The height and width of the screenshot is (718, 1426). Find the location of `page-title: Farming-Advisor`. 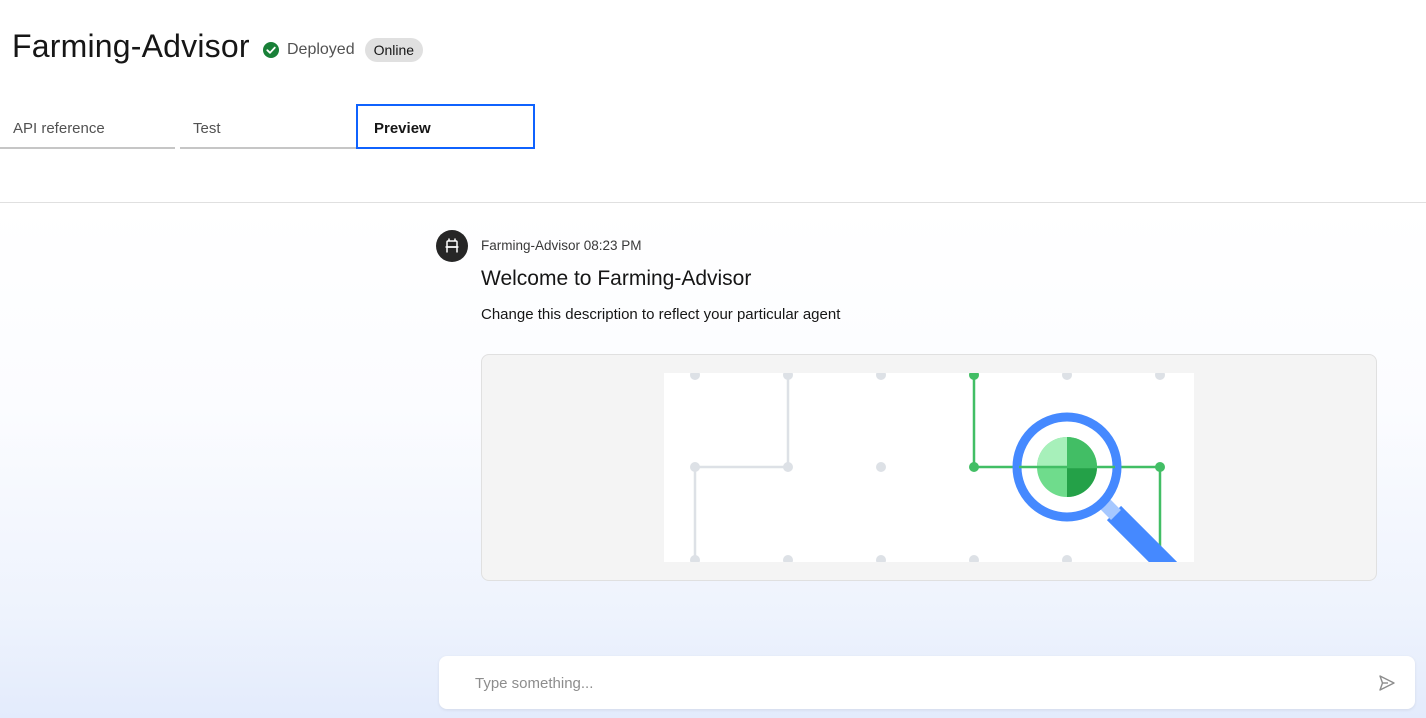

page-title: Farming-Advisor is located at coordinates (131, 46).